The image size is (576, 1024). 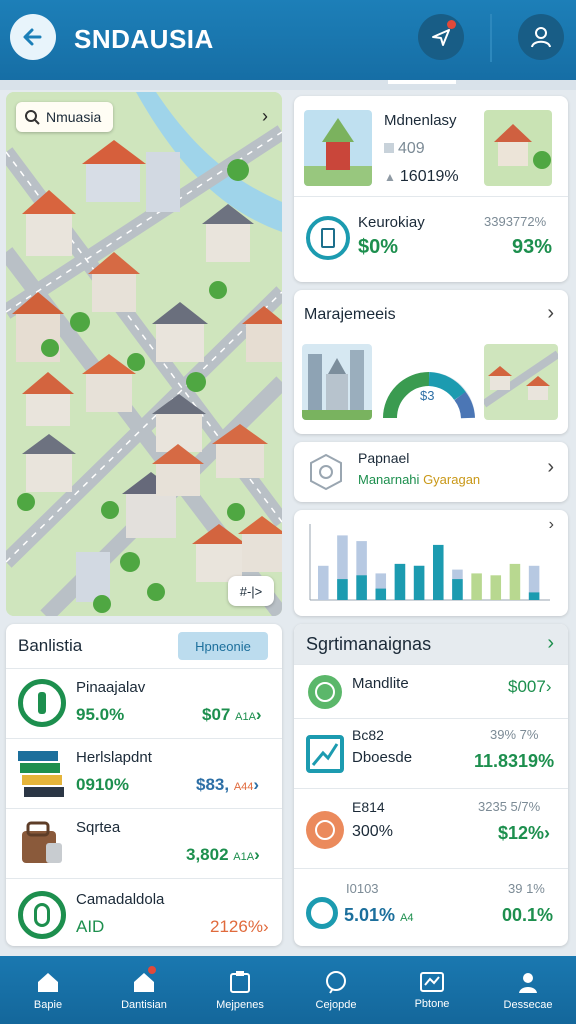 What do you see at coordinates (427, 395) in the screenshot?
I see `gauge-value: $3` at bounding box center [427, 395].